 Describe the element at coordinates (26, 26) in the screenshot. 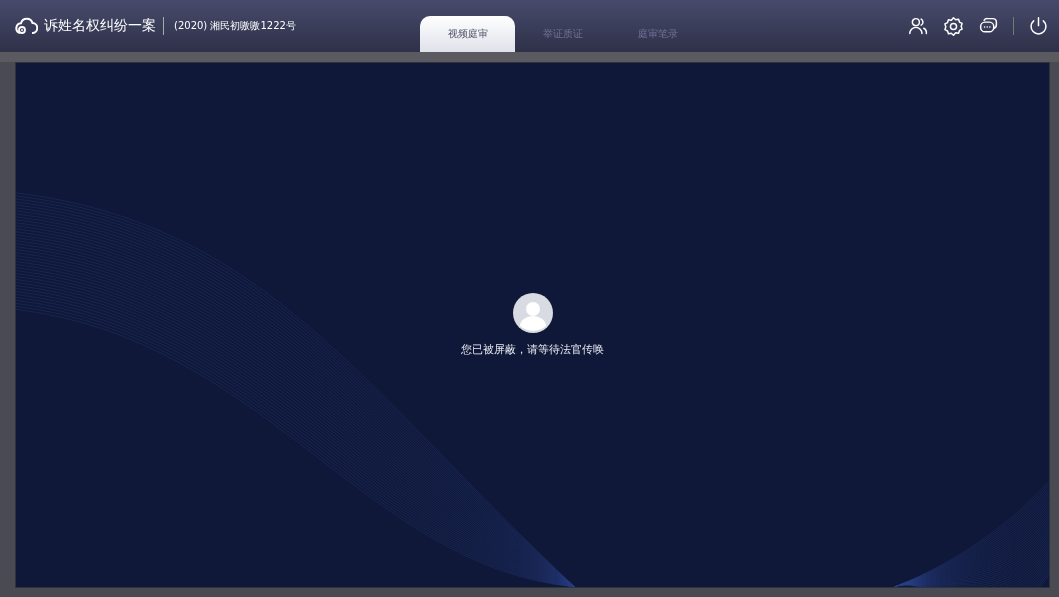

I see `cloud-logo-icon` at that location.